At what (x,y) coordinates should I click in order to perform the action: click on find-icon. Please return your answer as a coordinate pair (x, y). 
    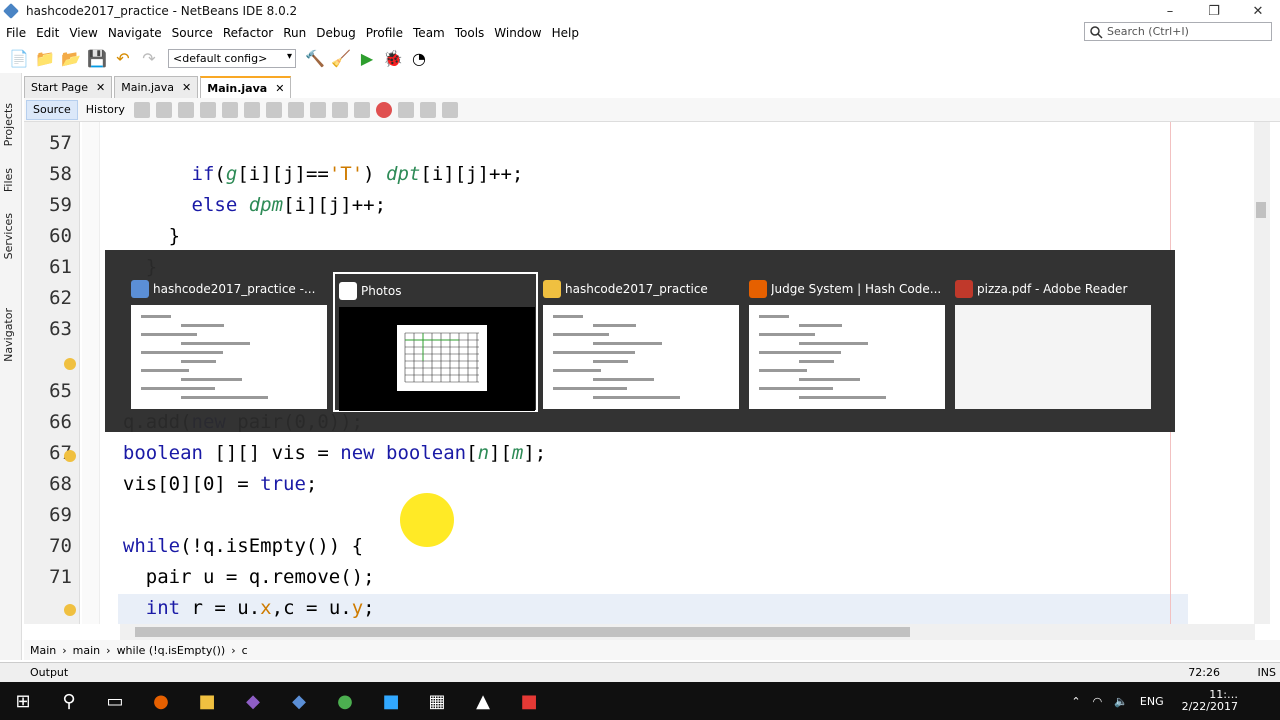
    Looking at the image, I should click on (207, 109).